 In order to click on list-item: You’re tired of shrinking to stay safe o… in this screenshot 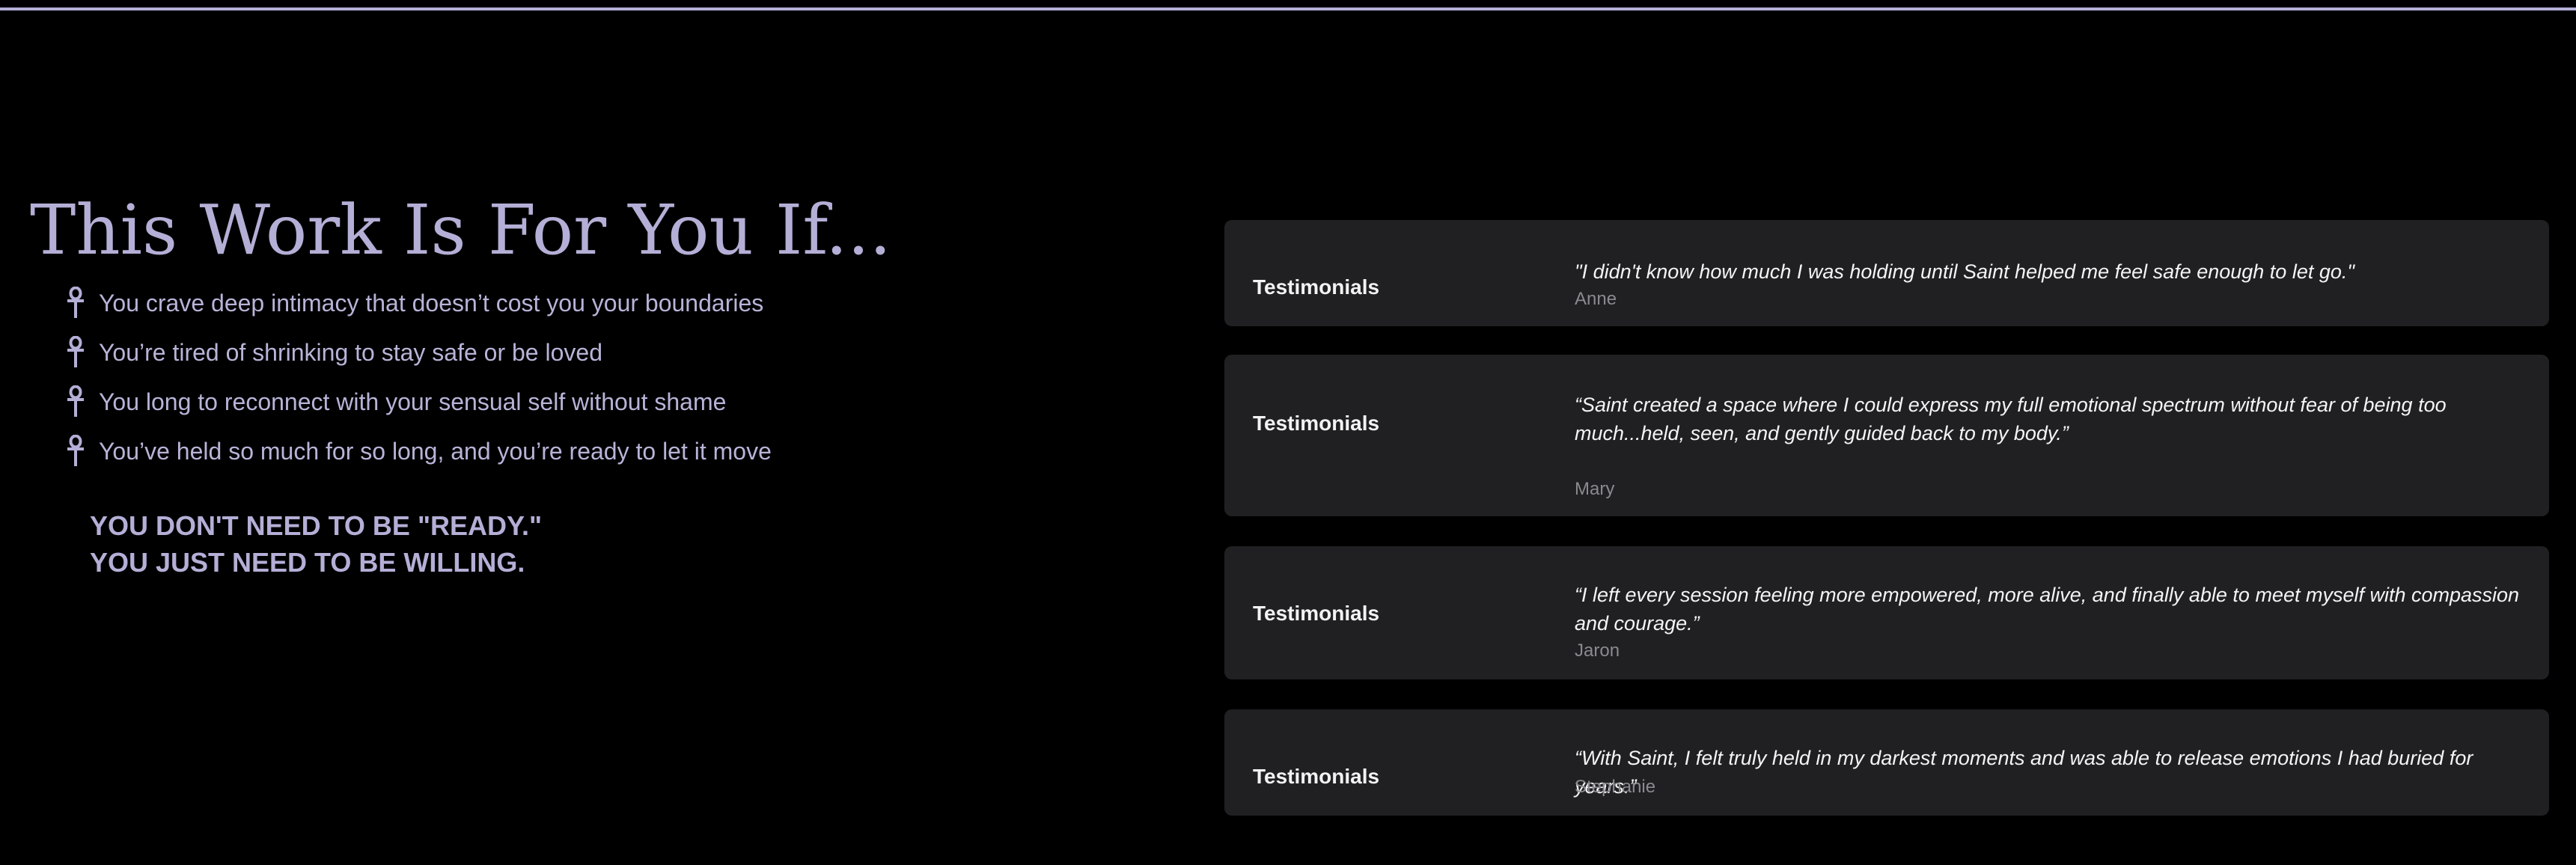, I will do `click(609, 352)`.